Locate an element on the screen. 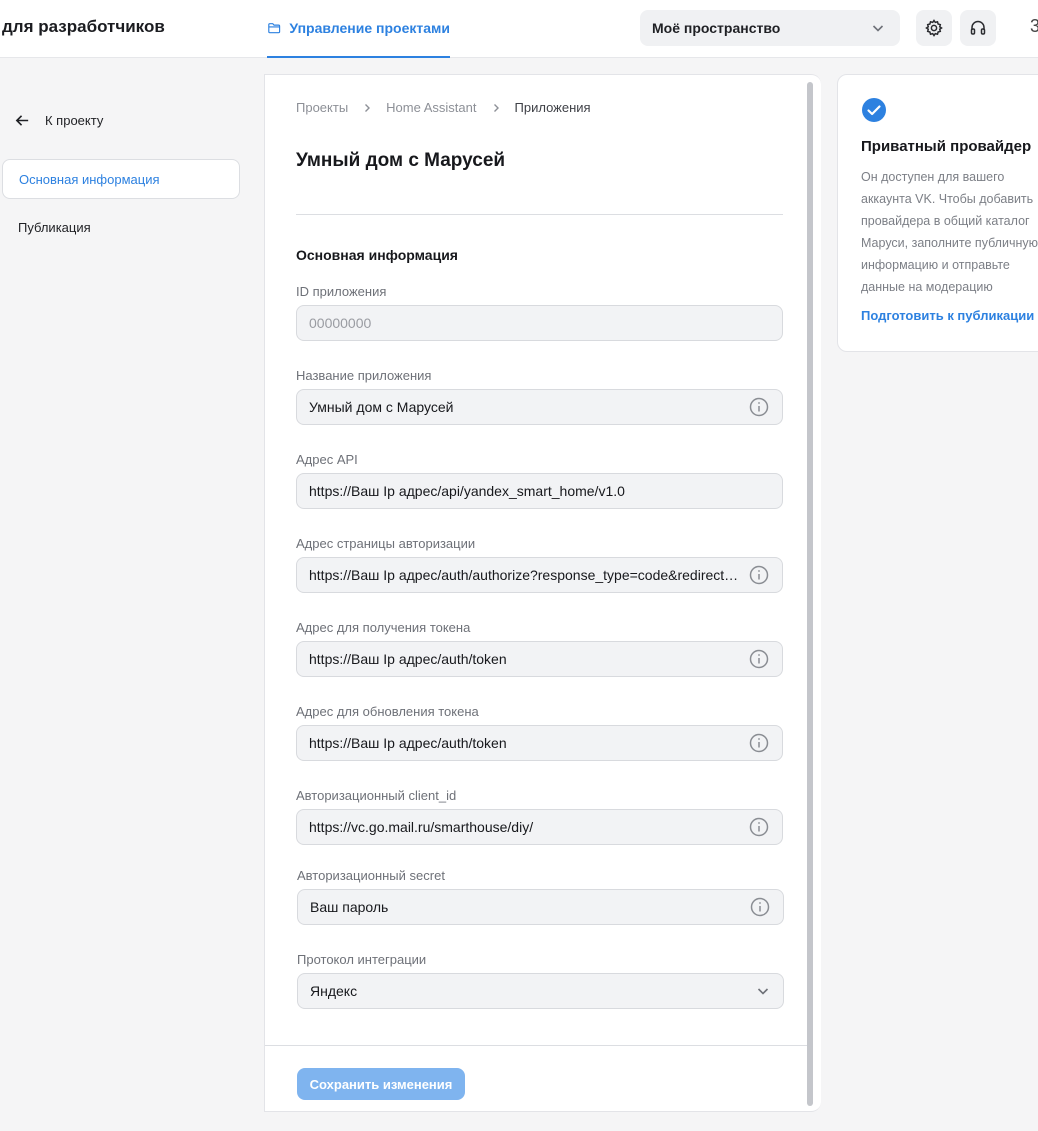  save-changes-button: Сохранить изменения is located at coordinates (381, 1084).